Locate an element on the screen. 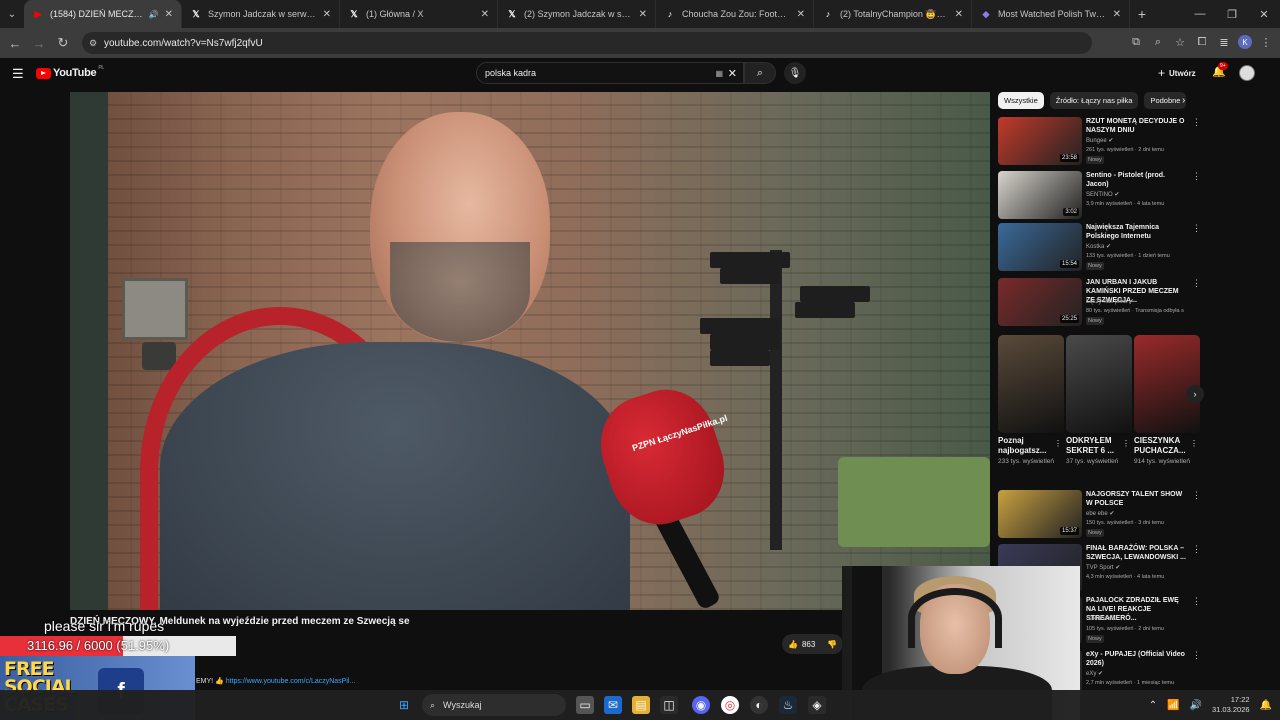  filter-chip: Wszystkie is located at coordinates (1021, 100).